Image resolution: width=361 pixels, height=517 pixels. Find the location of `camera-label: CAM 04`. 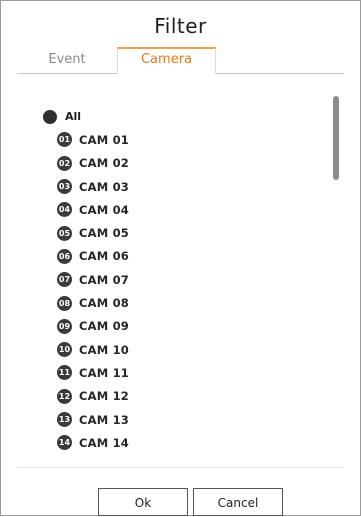

camera-label: CAM 04 is located at coordinates (104, 209).